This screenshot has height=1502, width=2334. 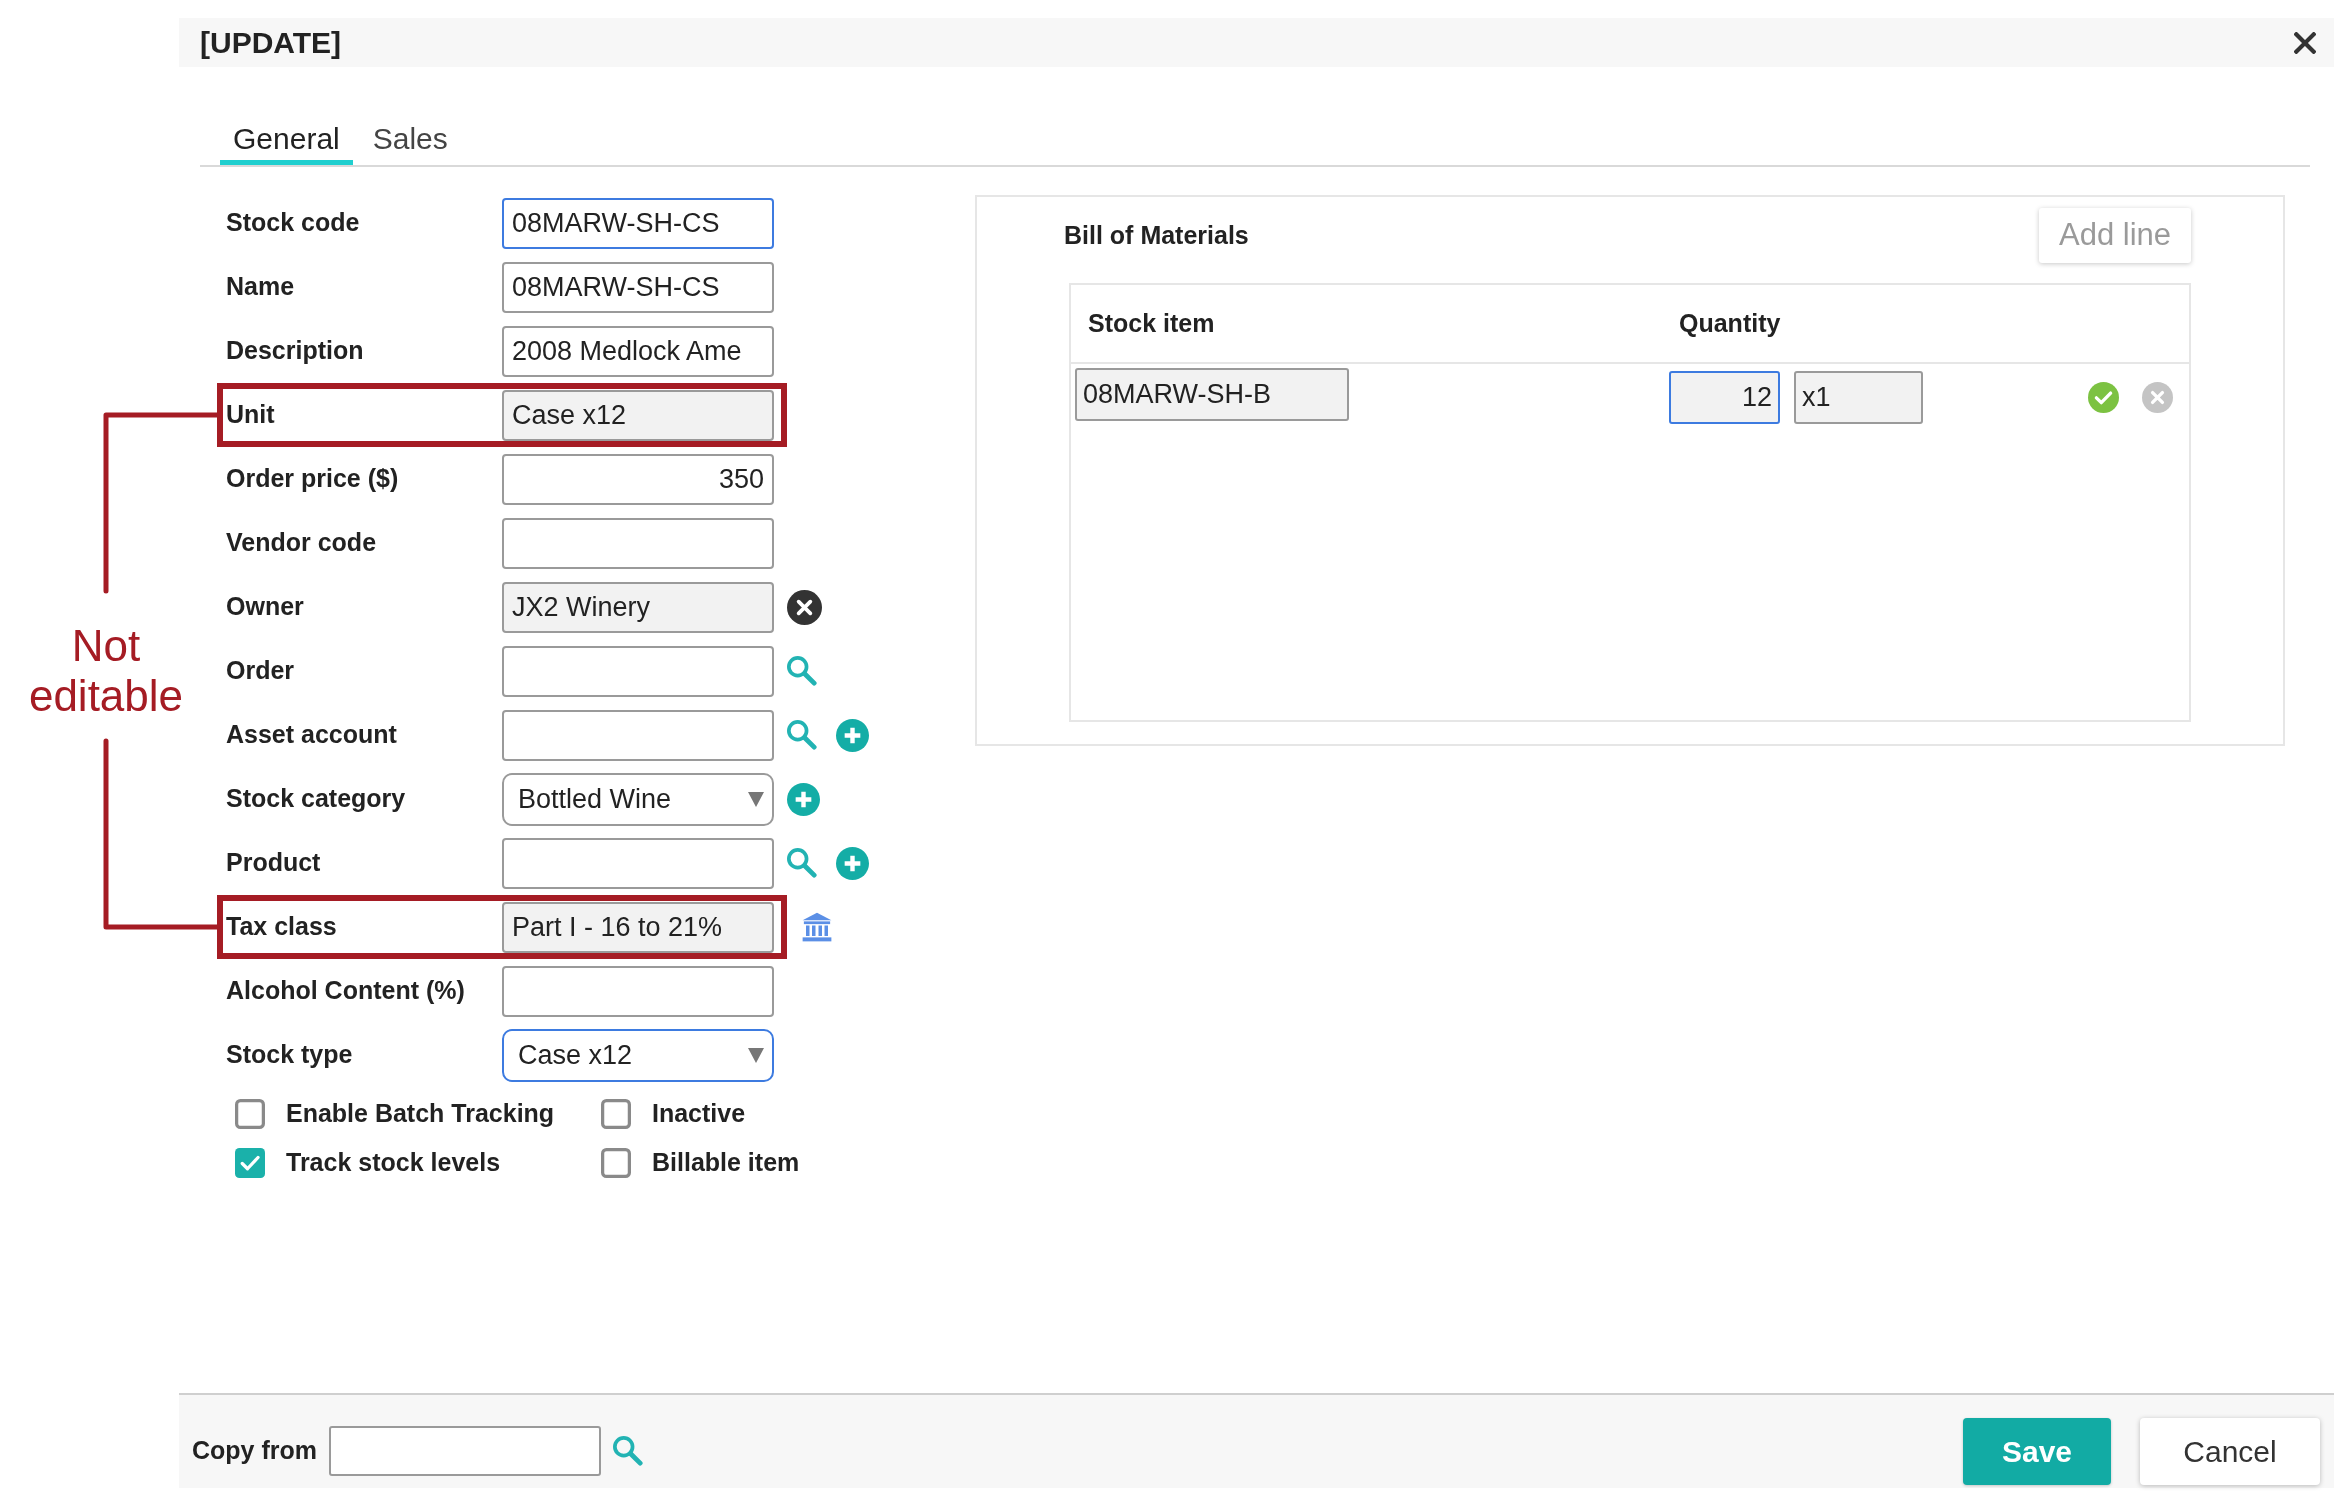 What do you see at coordinates (410, 141) in the screenshot?
I see `tab: Sales` at bounding box center [410, 141].